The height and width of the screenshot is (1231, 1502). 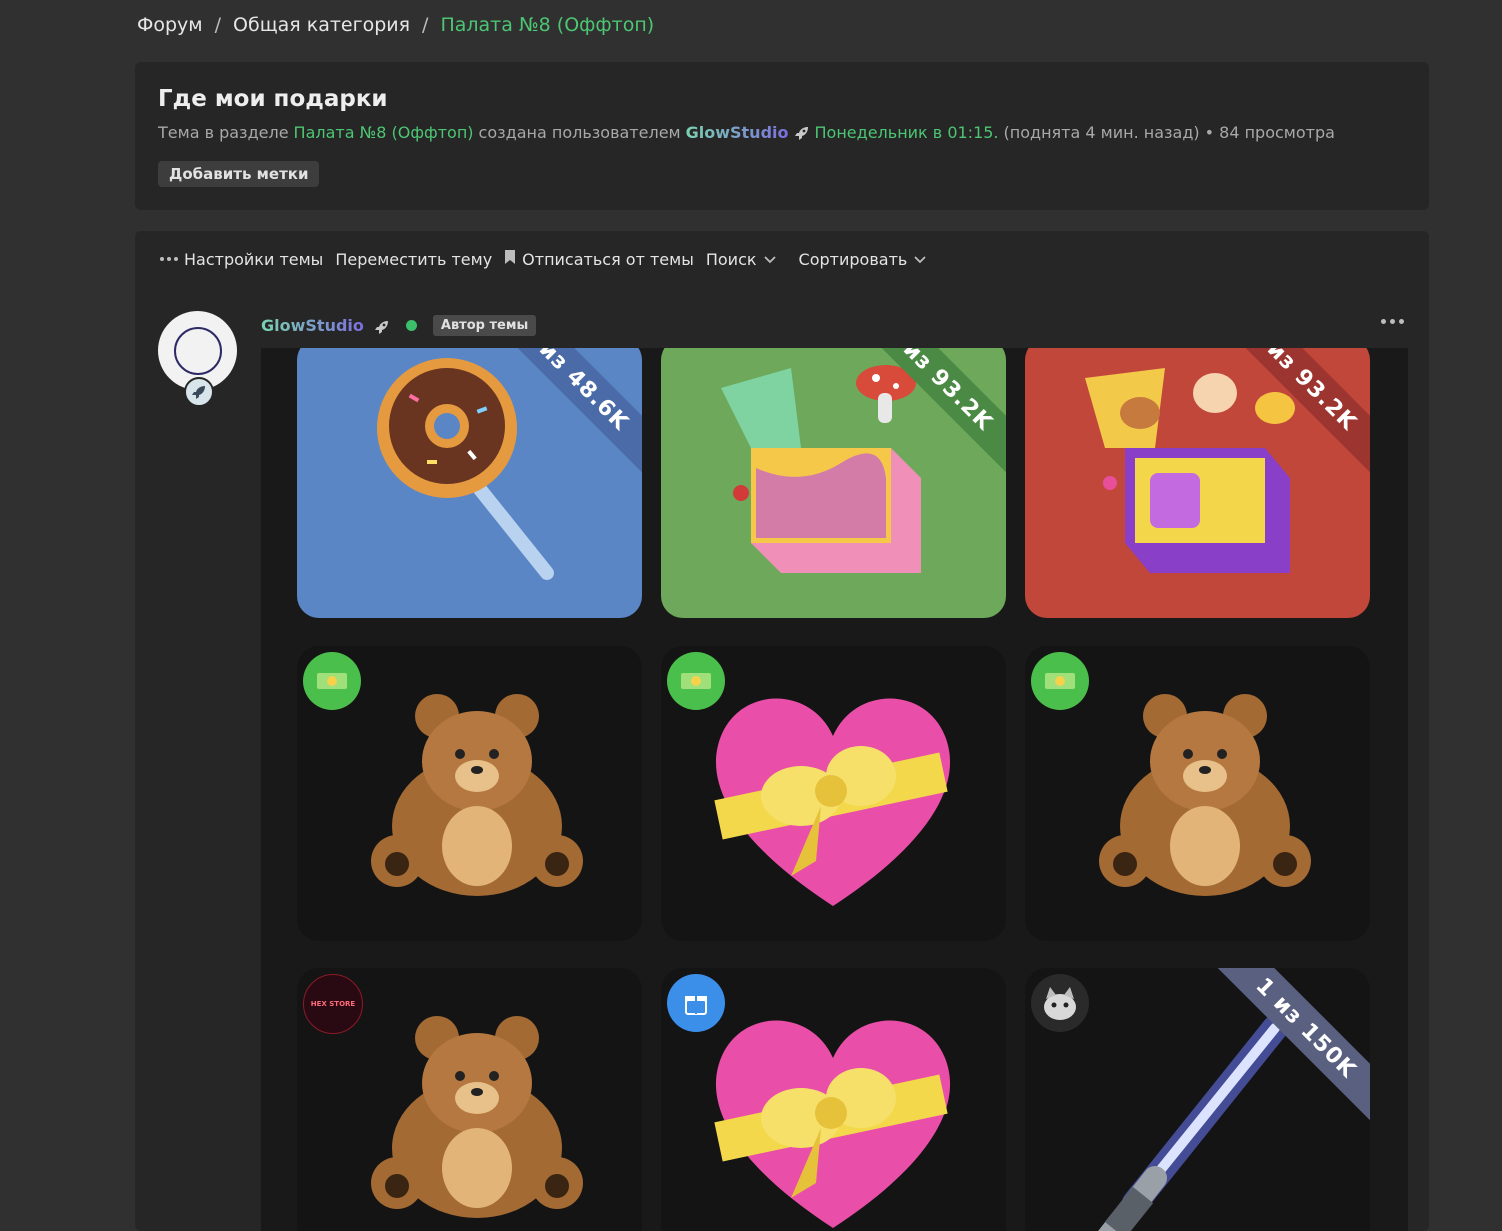 I want to click on topic-date: Понедельник в 01:15., so click(x=907, y=132).